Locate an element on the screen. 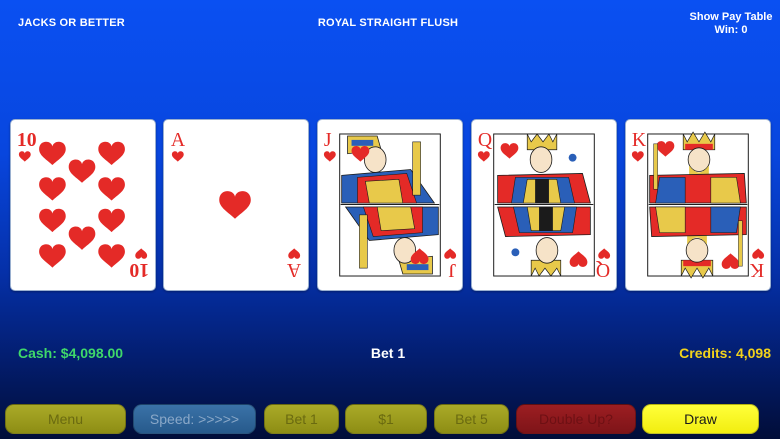 Image resolution: width=780 pixels, height=439 pixels. card-1-rank-top: 10 is located at coordinates (27, 140).